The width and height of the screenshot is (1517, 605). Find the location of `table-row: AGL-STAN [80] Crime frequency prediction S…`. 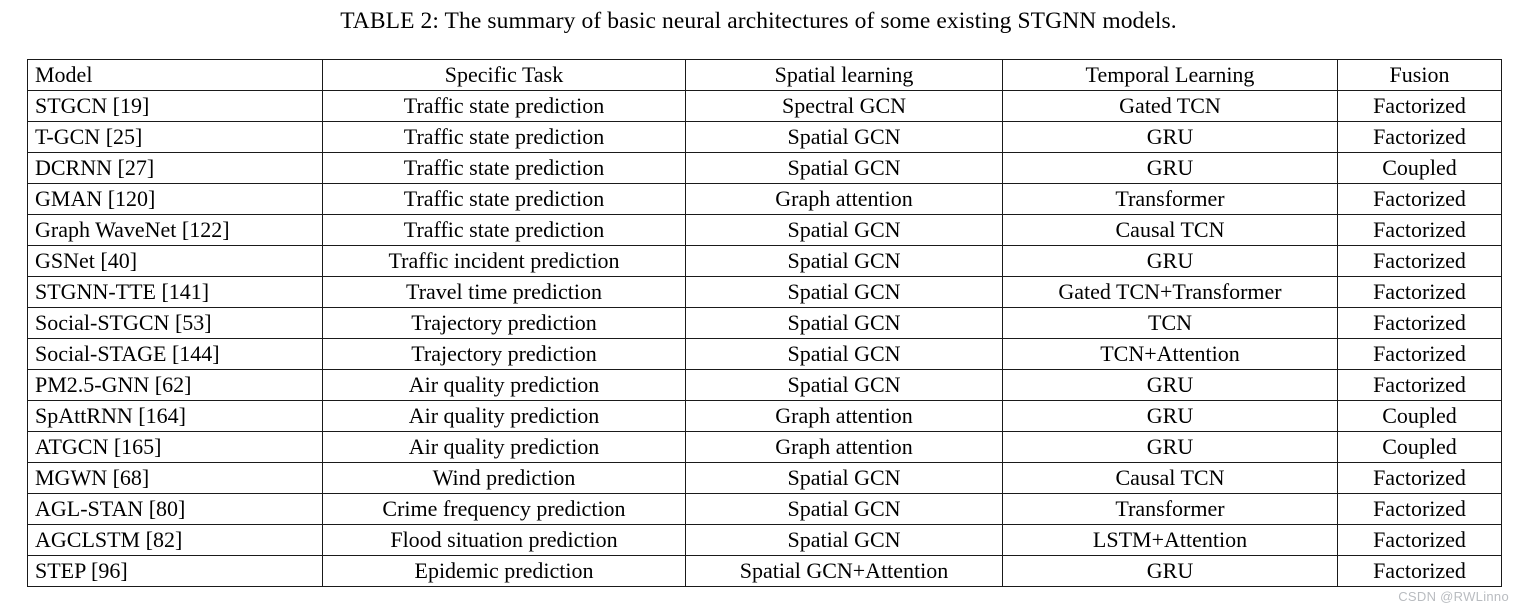

table-row: AGL-STAN [80] Crime frequency prediction S… is located at coordinates (764, 509).